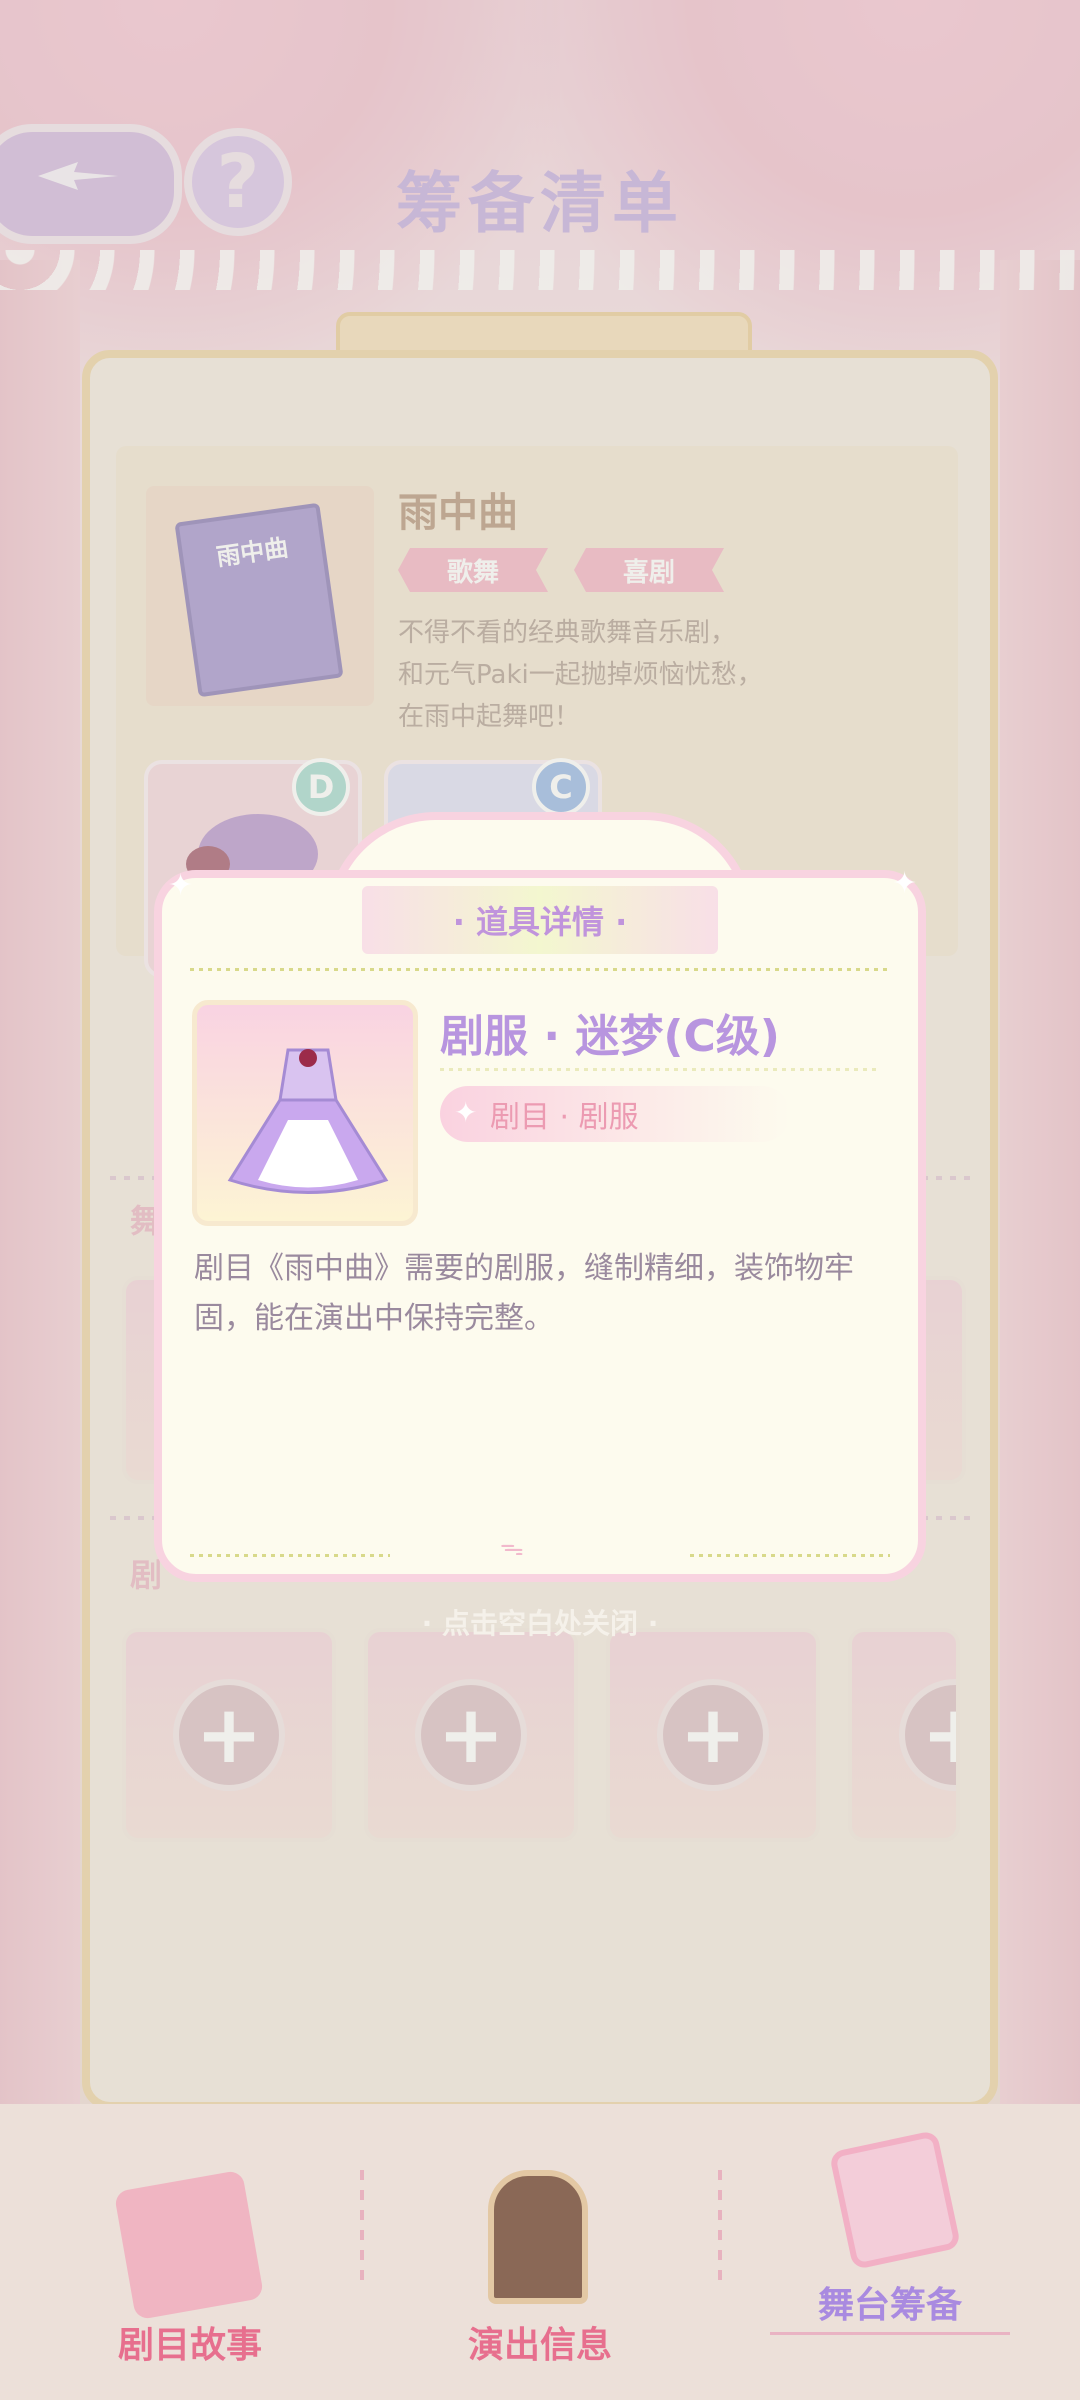 This screenshot has height=2400, width=1080. Describe the element at coordinates (889, 2305) in the screenshot. I see `nav-prep-label: 舞台筹备` at that location.